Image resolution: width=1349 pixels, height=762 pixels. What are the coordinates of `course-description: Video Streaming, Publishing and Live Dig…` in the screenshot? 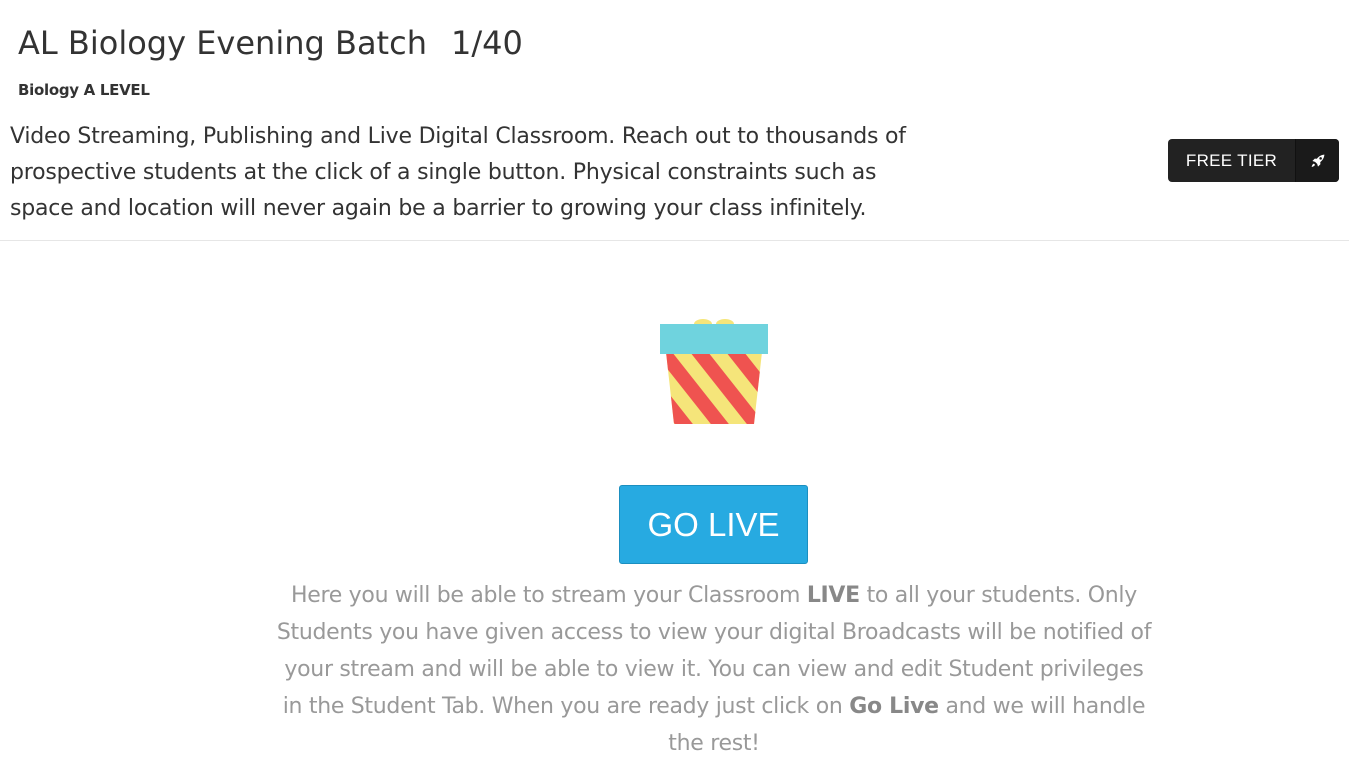 It's located at (458, 172).